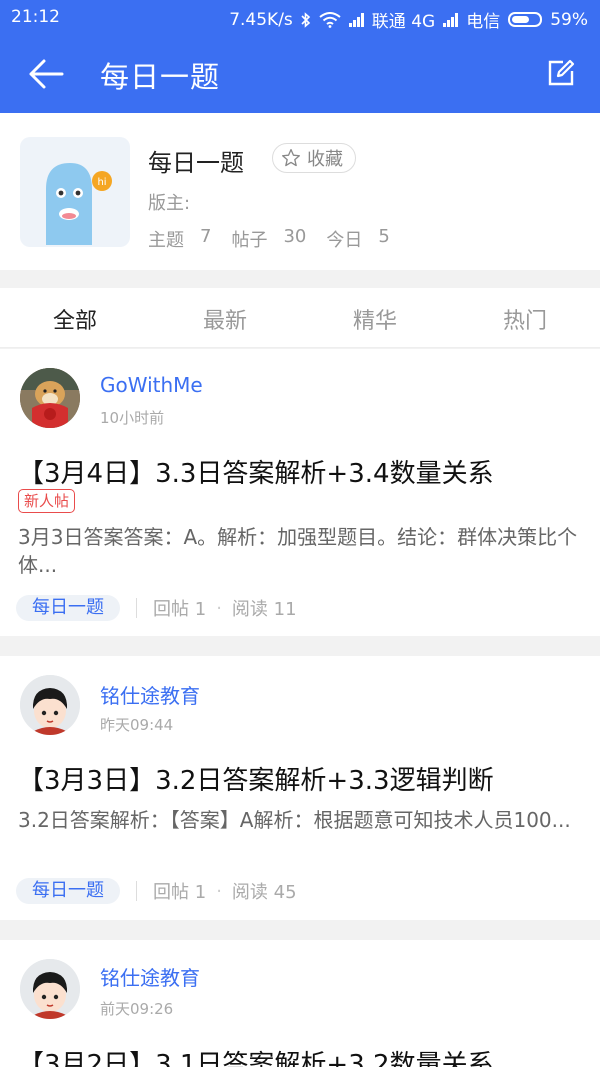 The width and height of the screenshot is (600, 1067). Describe the element at coordinates (132, 418) in the screenshot. I see `post-time: 10小时前` at that location.